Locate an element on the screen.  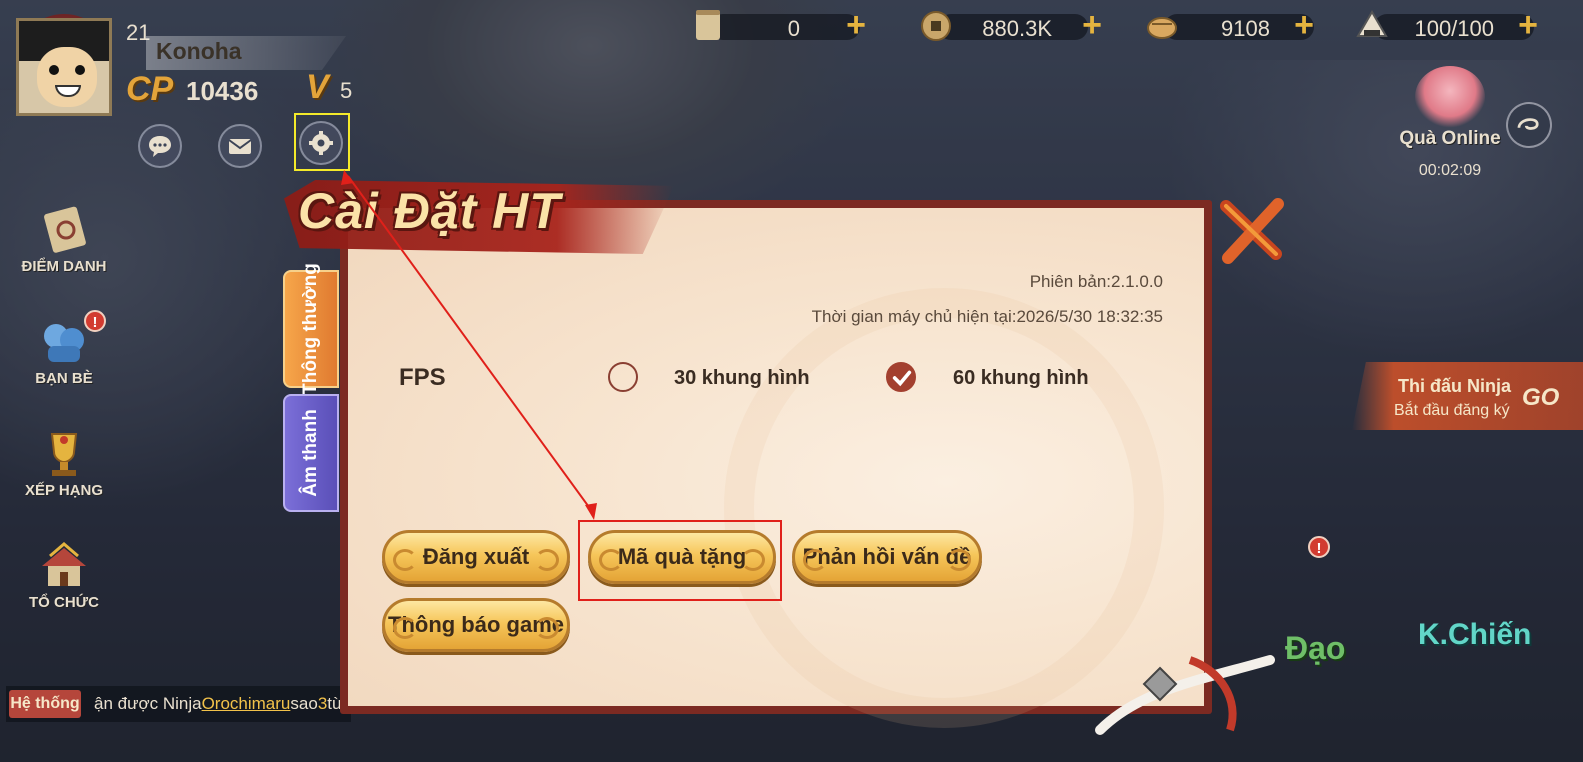
vip-label: V is located at coordinates (317, 87).